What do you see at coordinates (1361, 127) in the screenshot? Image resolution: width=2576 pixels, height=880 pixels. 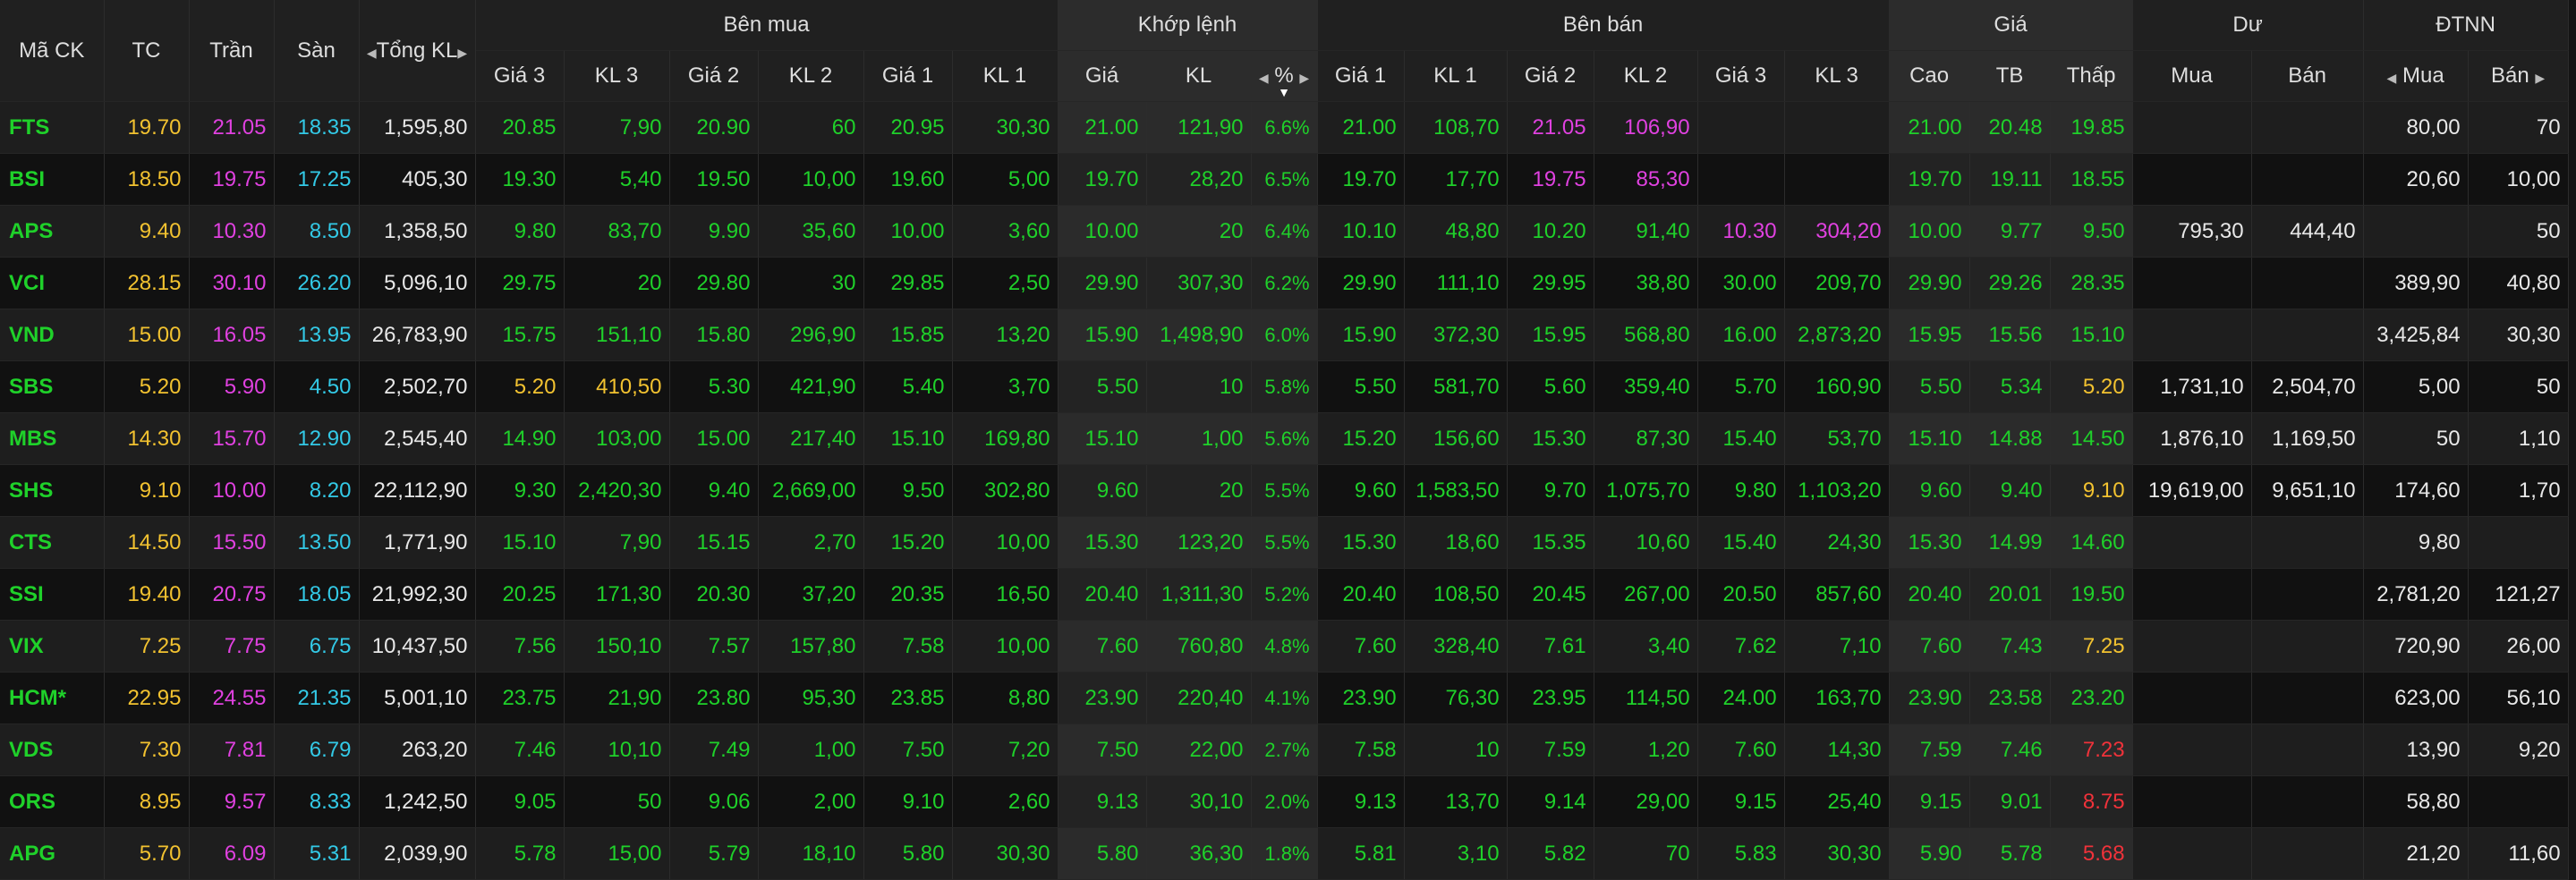 I see `sell-price-1: 21.00` at bounding box center [1361, 127].